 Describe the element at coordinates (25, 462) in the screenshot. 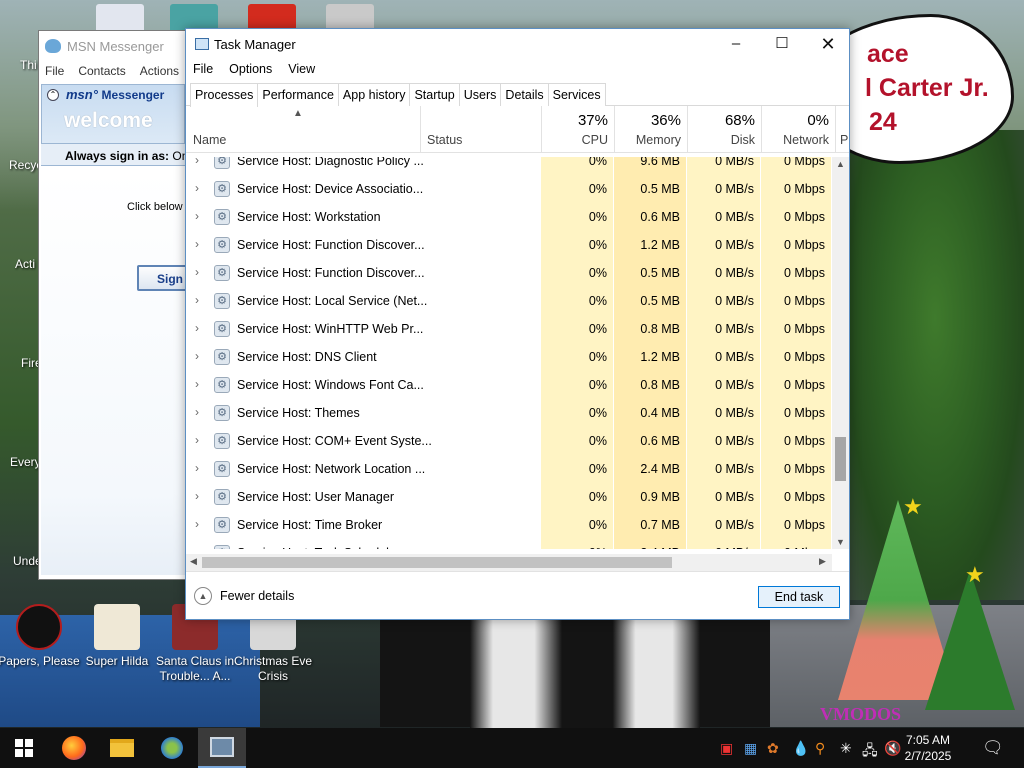

I see `desktop-icon-label: Every` at that location.